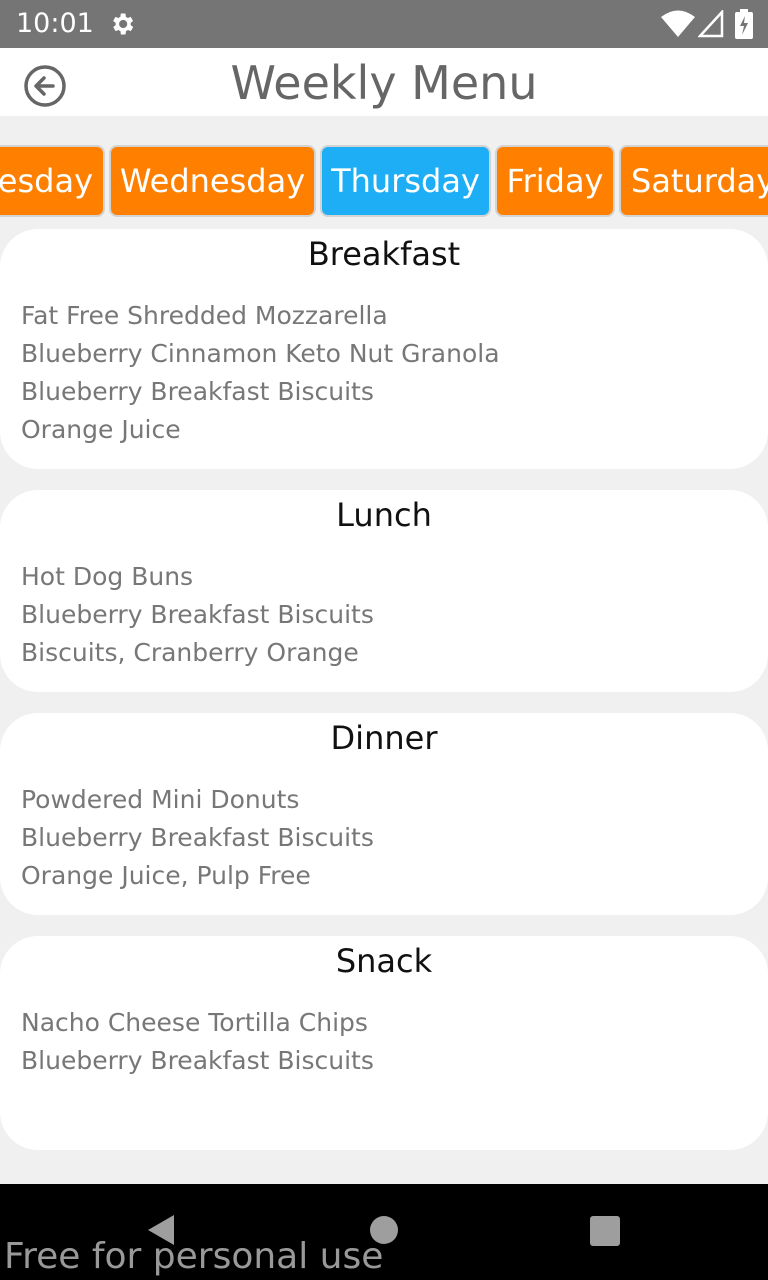 This screenshot has width=768, height=1280. I want to click on status-bar: 10:01, so click(384, 24).